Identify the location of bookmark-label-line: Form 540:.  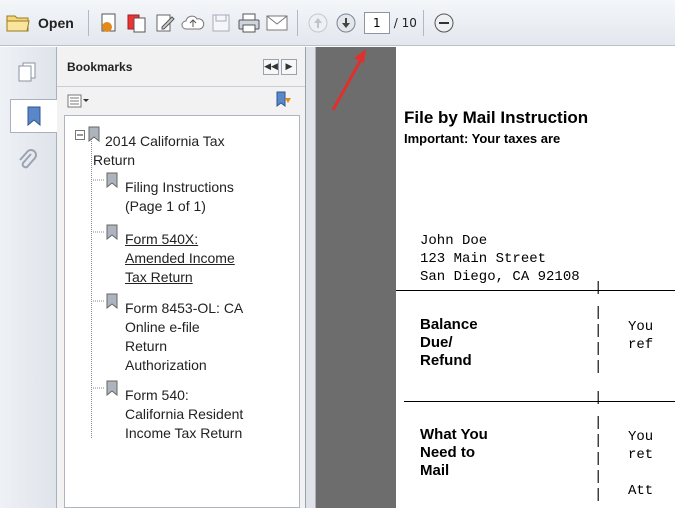
(157, 395).